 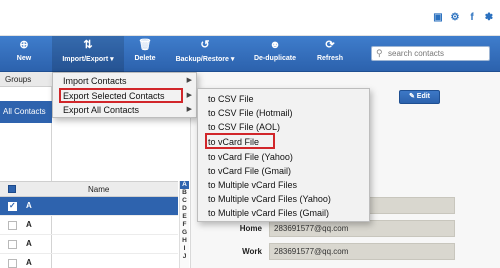 What do you see at coordinates (411, 96) in the screenshot?
I see `edit-icon: ✎` at bounding box center [411, 96].